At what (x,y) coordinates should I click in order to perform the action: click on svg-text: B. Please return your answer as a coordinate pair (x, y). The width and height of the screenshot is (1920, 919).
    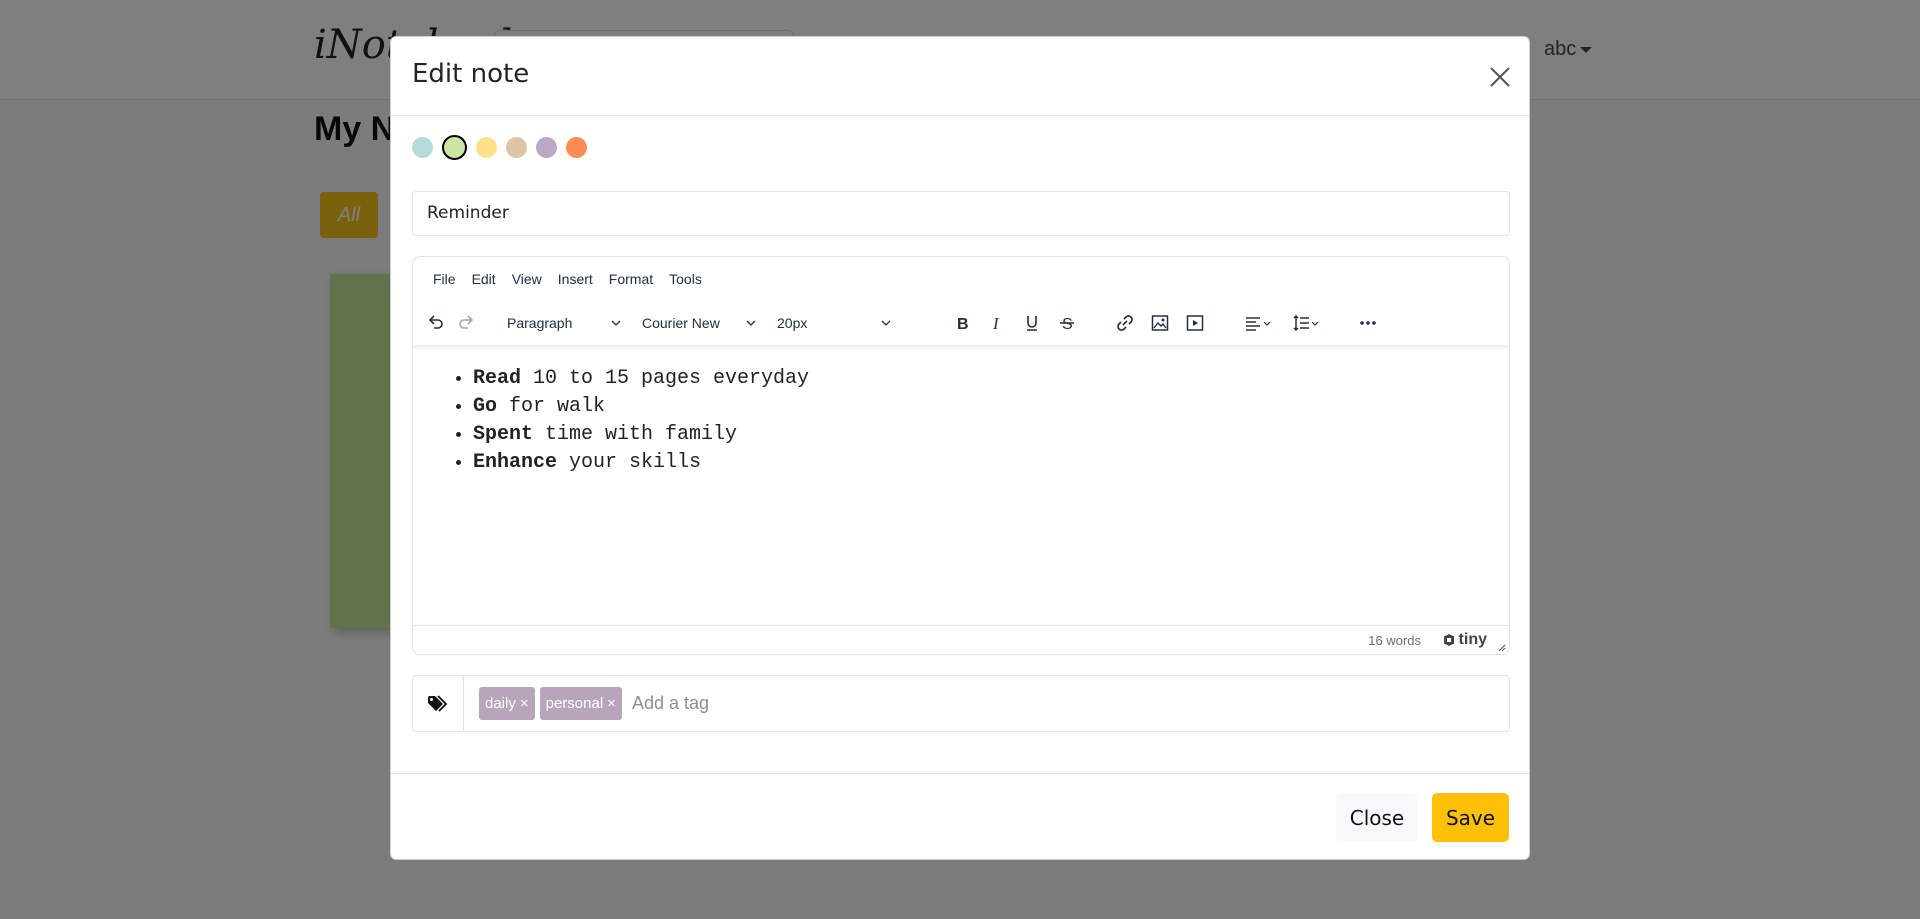
    Looking at the image, I should click on (963, 324).